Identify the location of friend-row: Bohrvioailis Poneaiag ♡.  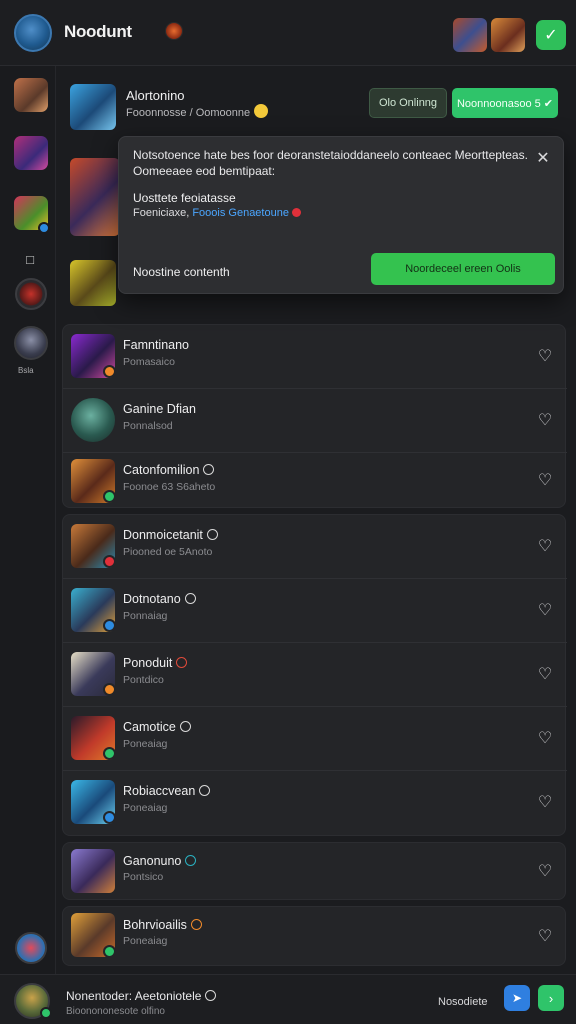
(315, 937).